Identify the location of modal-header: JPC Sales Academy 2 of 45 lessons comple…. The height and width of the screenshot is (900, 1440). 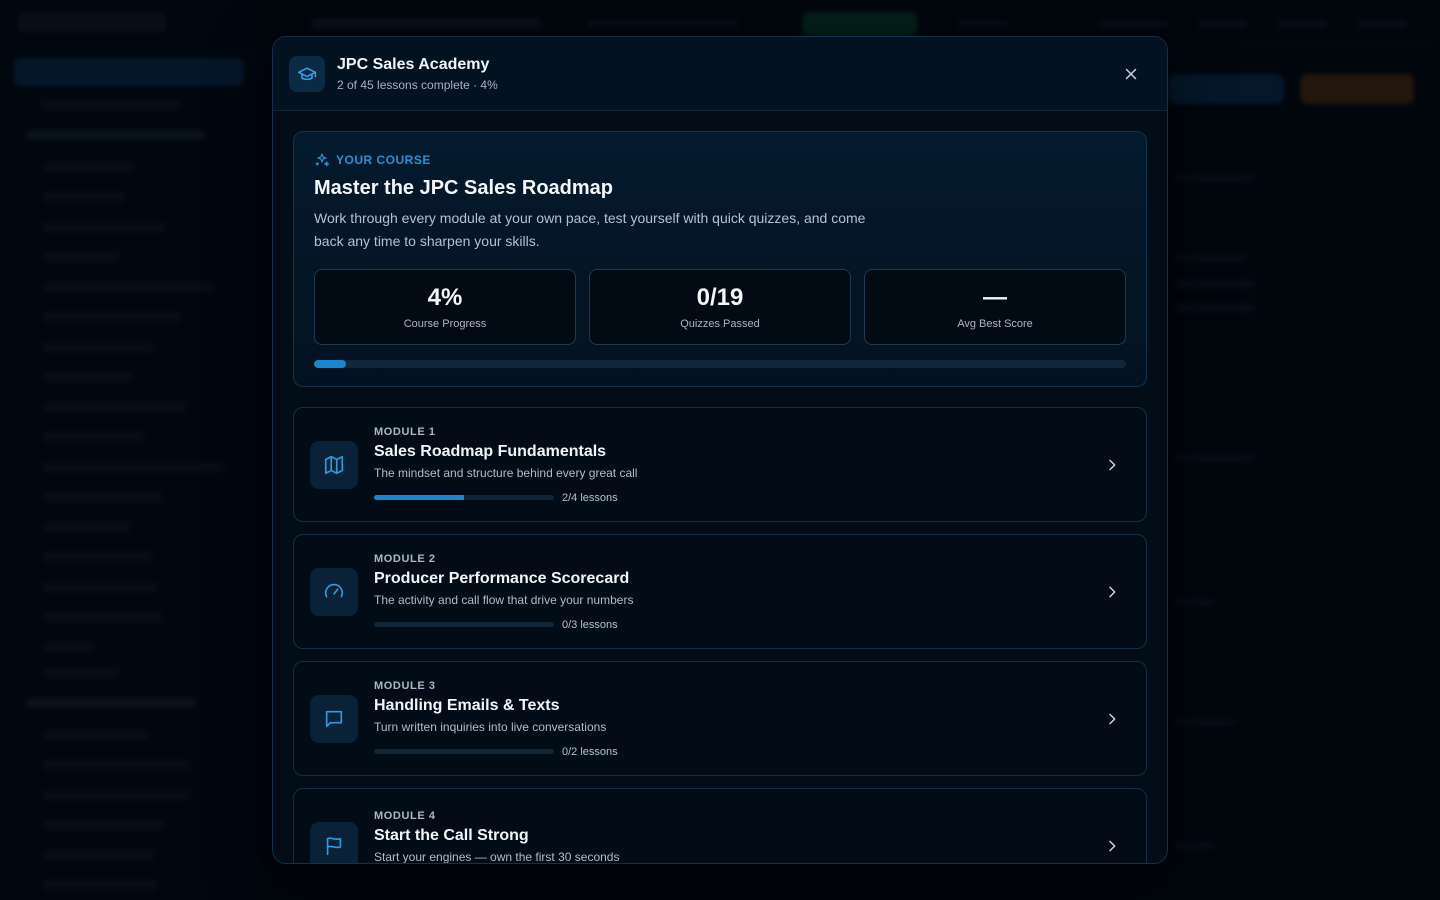
(720, 74).